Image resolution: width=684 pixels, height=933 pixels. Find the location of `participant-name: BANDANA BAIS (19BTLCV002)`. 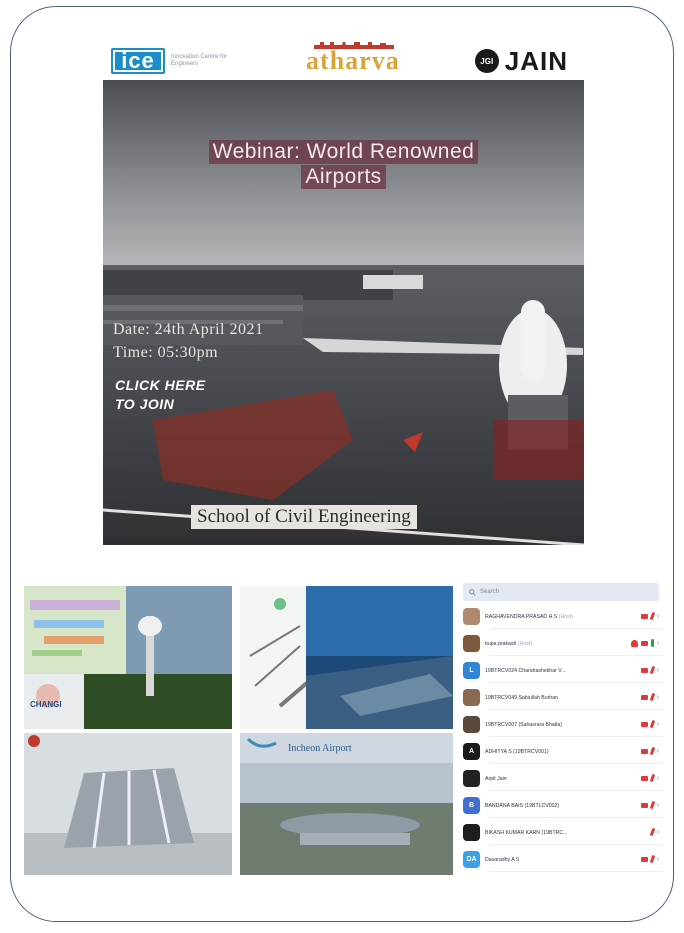

participant-name: BANDANA BAIS (19BTLCV002) is located at coordinates (551, 806).